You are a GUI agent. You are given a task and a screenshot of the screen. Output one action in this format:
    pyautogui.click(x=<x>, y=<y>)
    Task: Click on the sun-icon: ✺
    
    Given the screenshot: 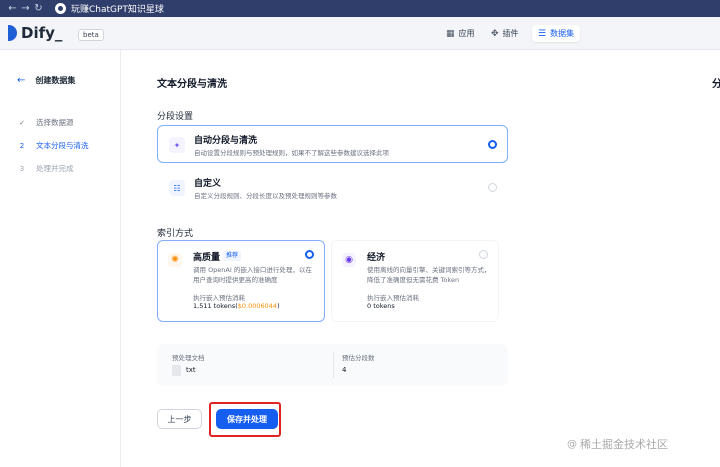 What is the action you would take?
    pyautogui.click(x=175, y=260)
    